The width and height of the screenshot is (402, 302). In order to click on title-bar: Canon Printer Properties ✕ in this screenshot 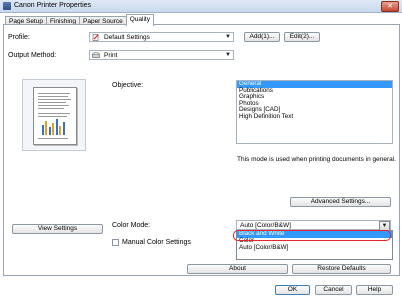, I will do `click(201, 6)`.